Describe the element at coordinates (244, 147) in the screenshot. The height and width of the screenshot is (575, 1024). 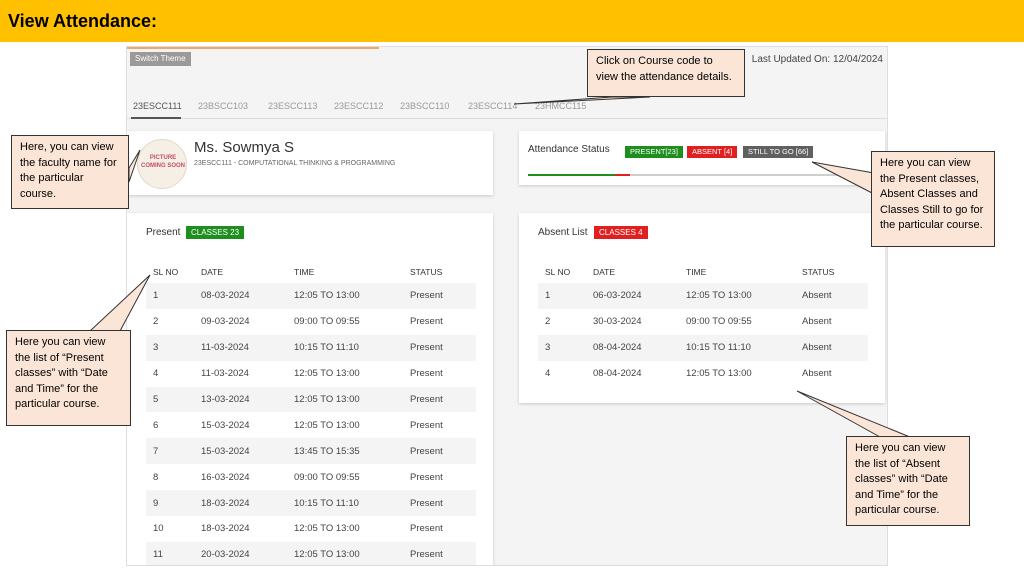
I see `faculty-name: Ms. Sowmya S` at that location.